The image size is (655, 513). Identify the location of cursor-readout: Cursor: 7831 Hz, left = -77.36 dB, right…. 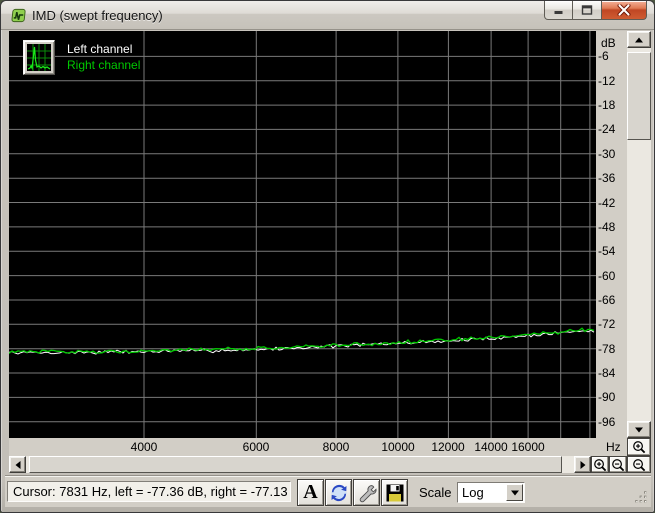
(149, 491).